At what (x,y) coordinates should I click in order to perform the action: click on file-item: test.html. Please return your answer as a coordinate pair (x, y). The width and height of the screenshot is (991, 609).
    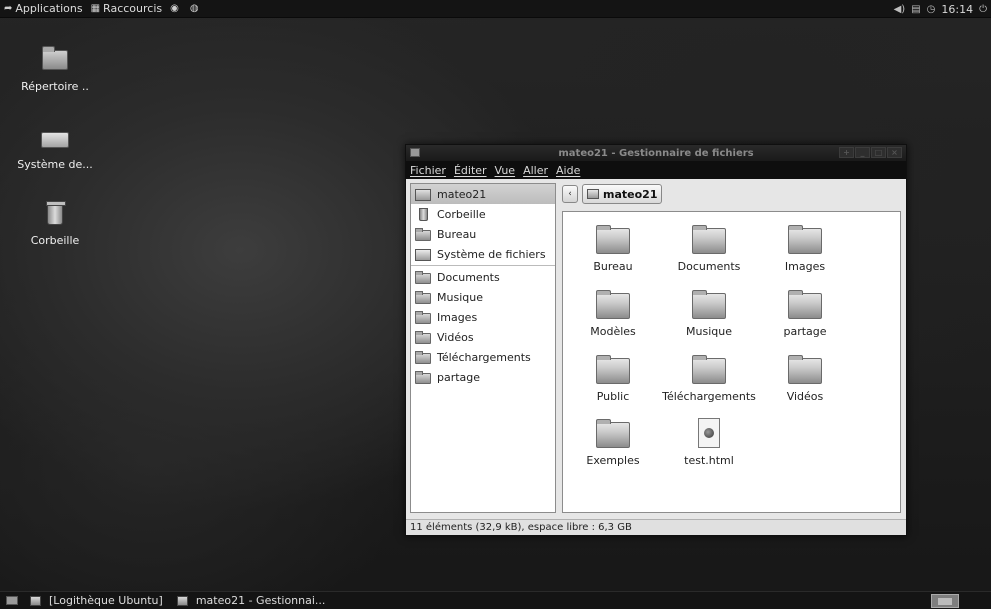
    Looking at the image, I should click on (709, 442).